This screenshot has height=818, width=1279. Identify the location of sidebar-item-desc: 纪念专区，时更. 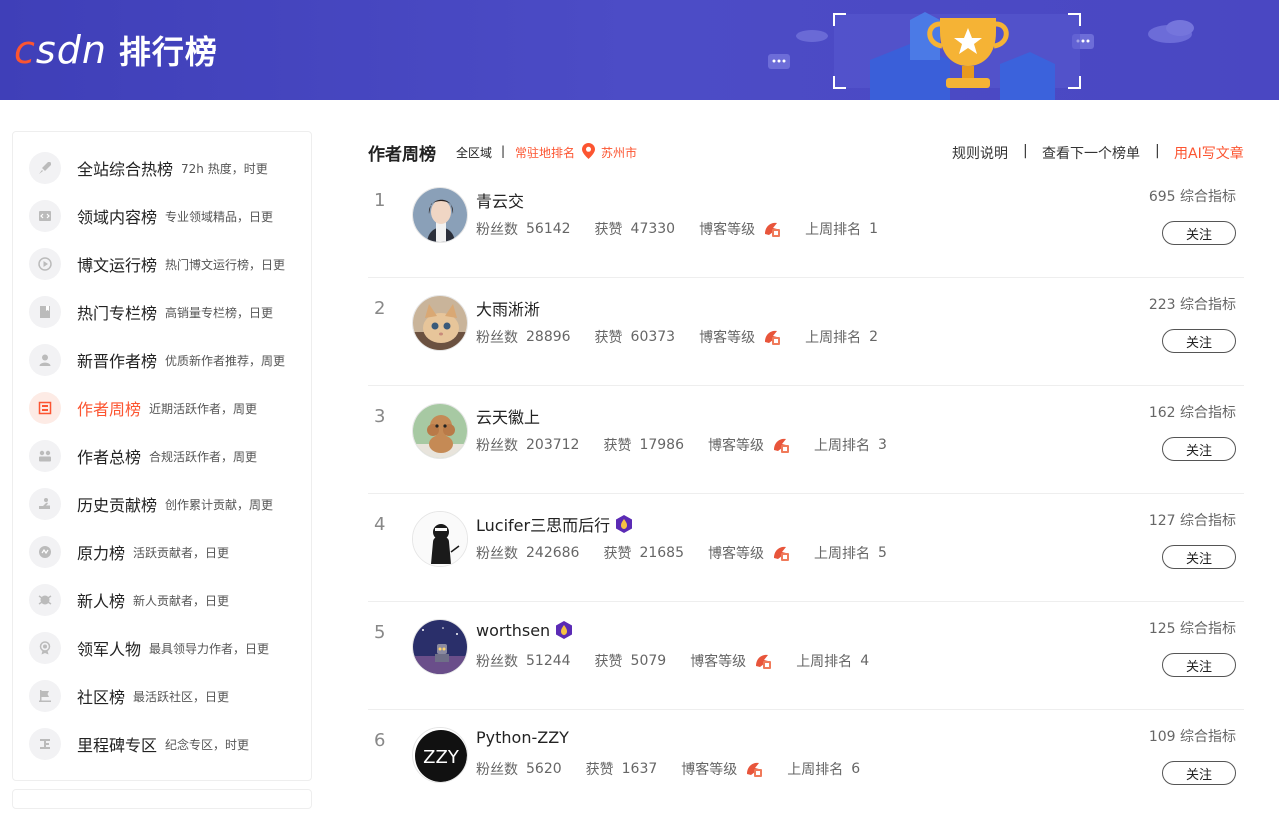
(207, 744).